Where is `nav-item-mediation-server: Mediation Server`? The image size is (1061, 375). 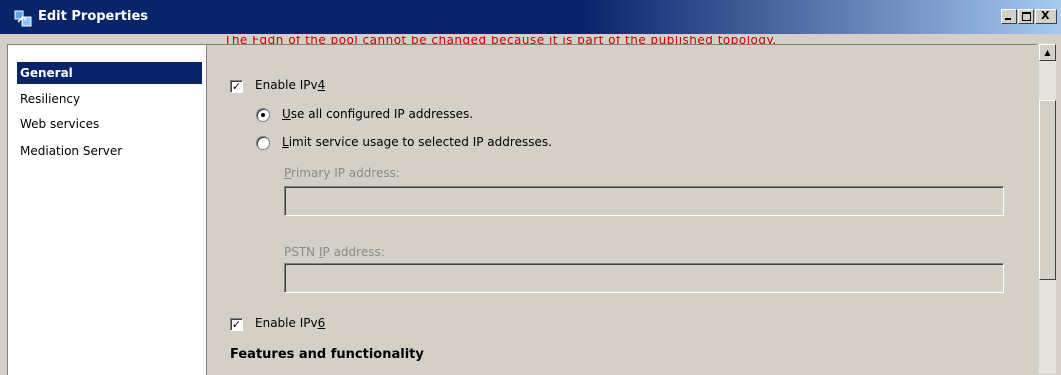 nav-item-mediation-server: Mediation Server is located at coordinates (71, 151).